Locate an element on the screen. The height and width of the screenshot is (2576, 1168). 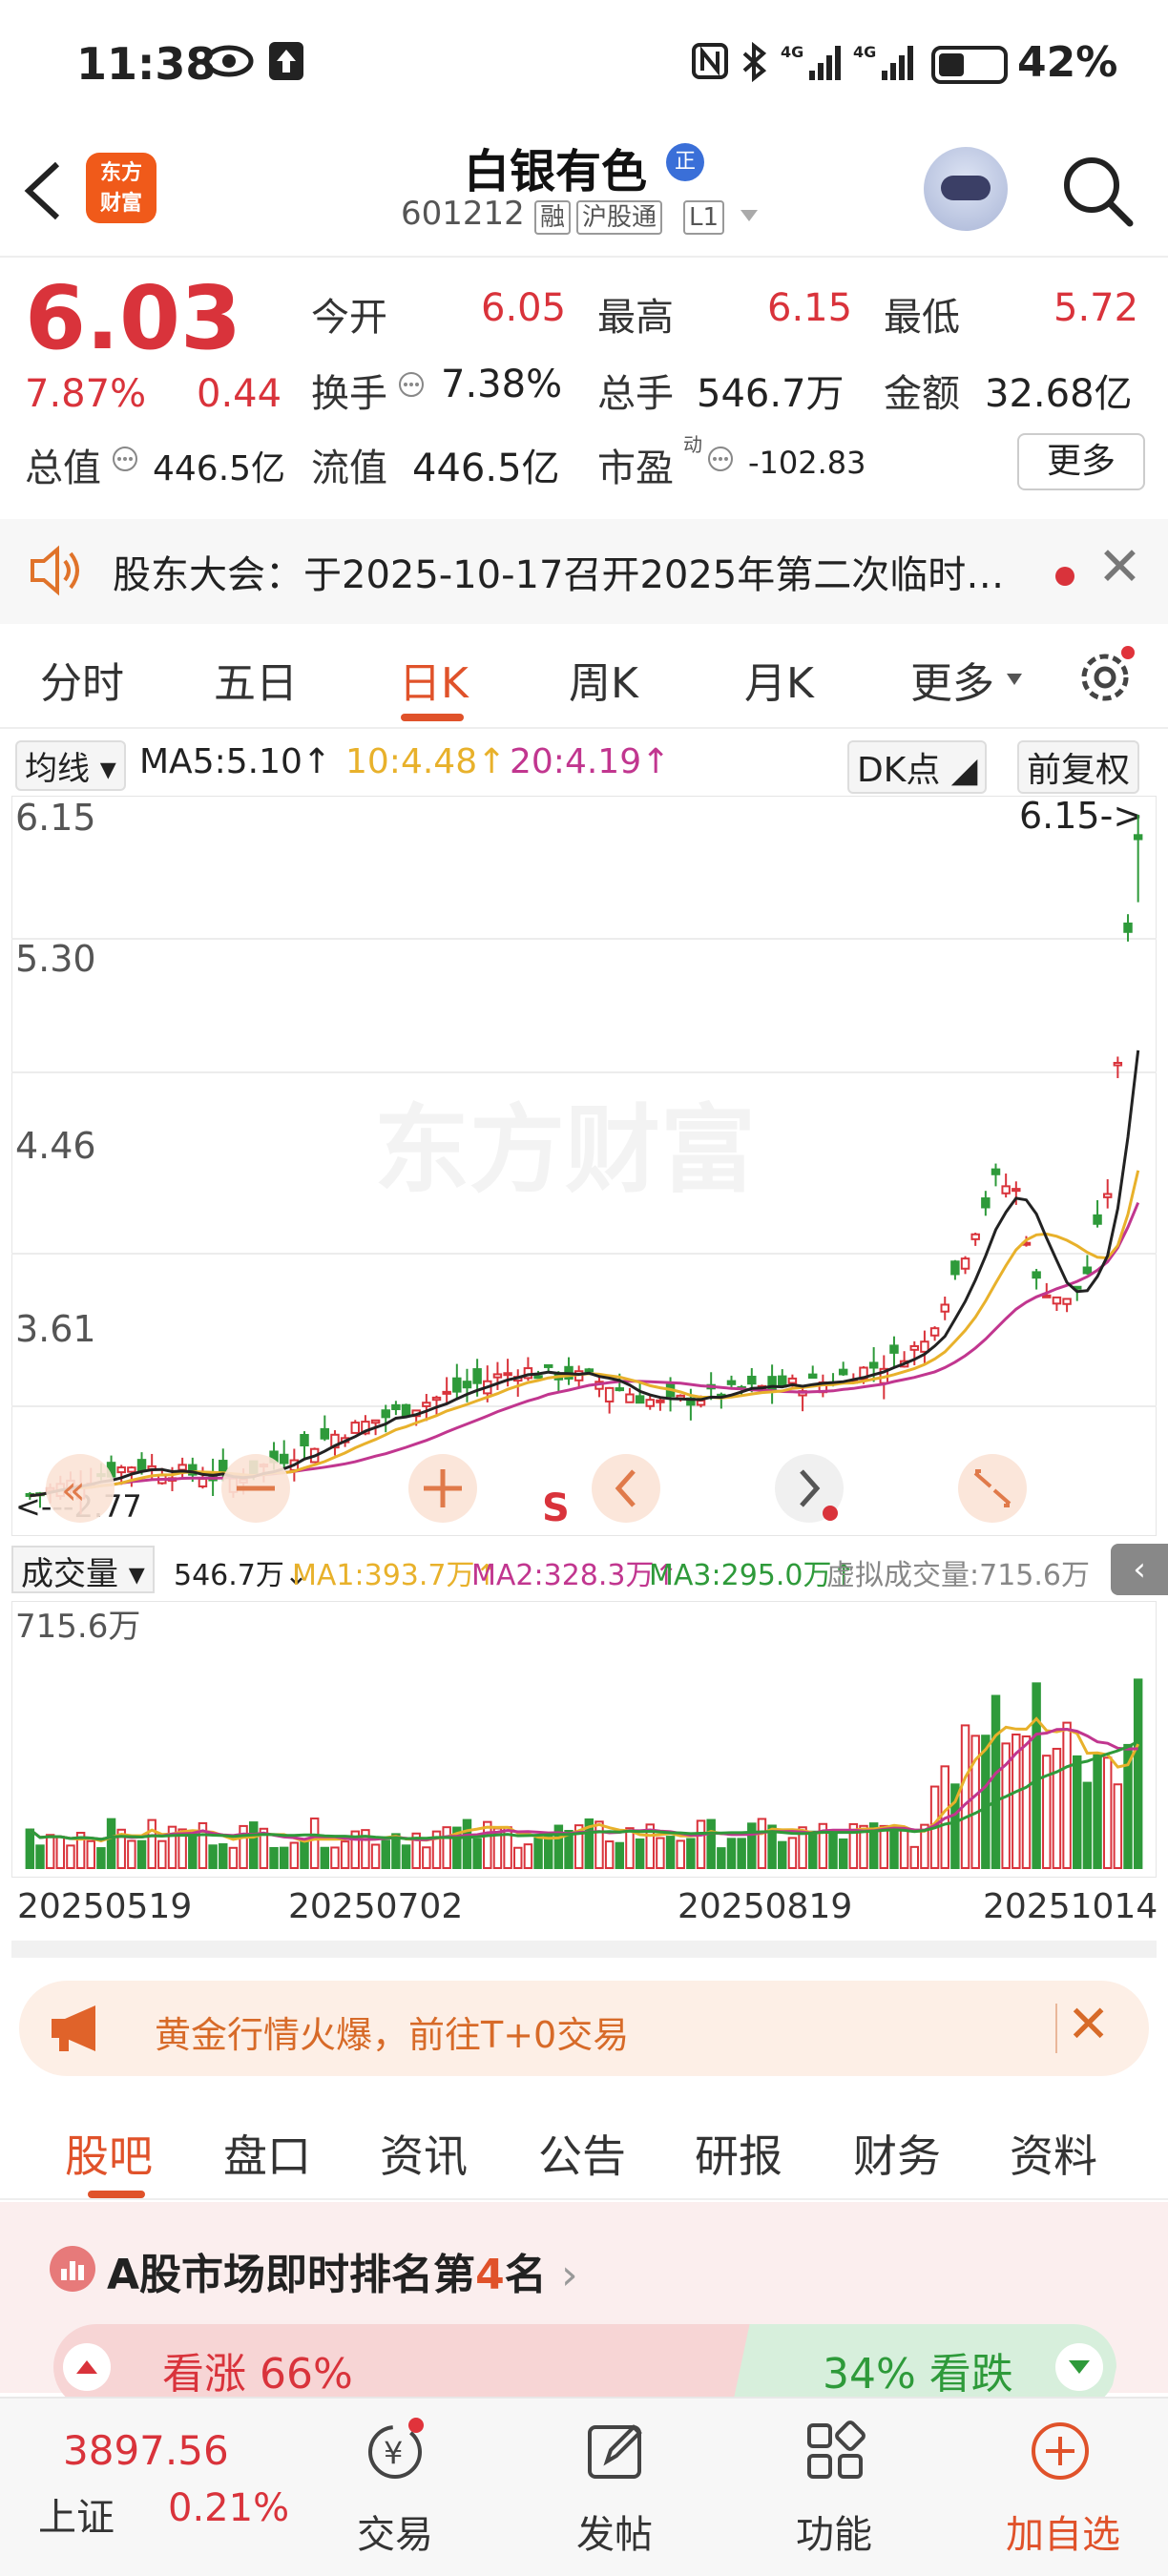
nav-functions: 功能 is located at coordinates (834, 2487).